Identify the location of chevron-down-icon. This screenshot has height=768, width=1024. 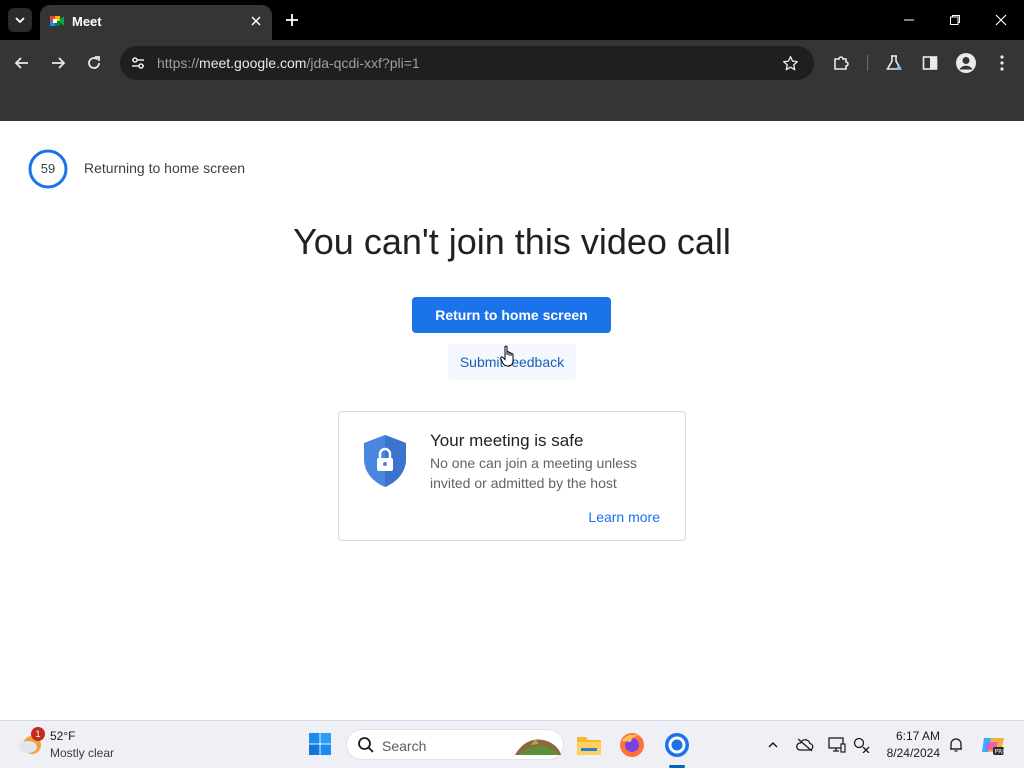
(20, 20).